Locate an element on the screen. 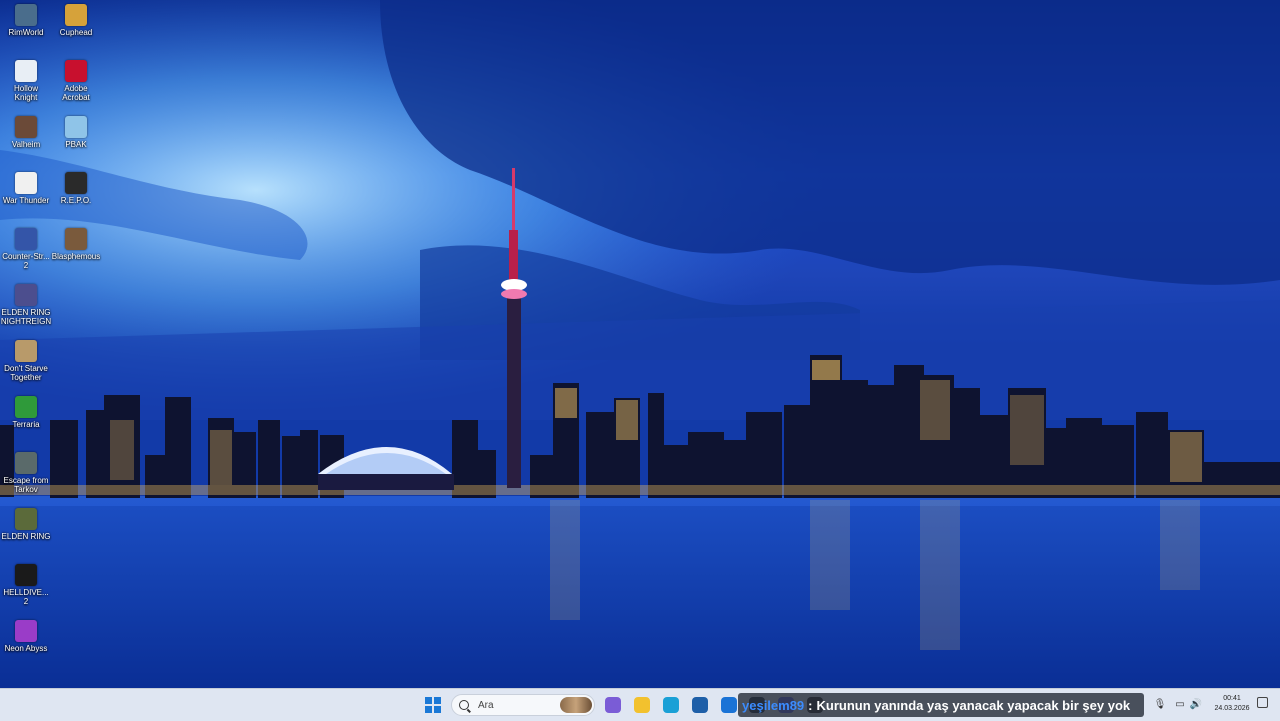 Image resolution: width=1280 pixels, height=721 pixels. desktop-shortcut-label: Terraria is located at coordinates (26, 424).